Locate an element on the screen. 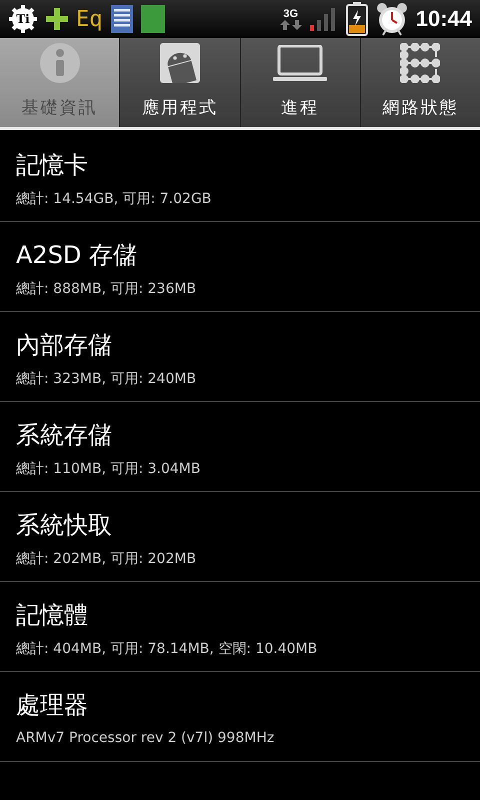  battery-icon is located at coordinates (357, 19).